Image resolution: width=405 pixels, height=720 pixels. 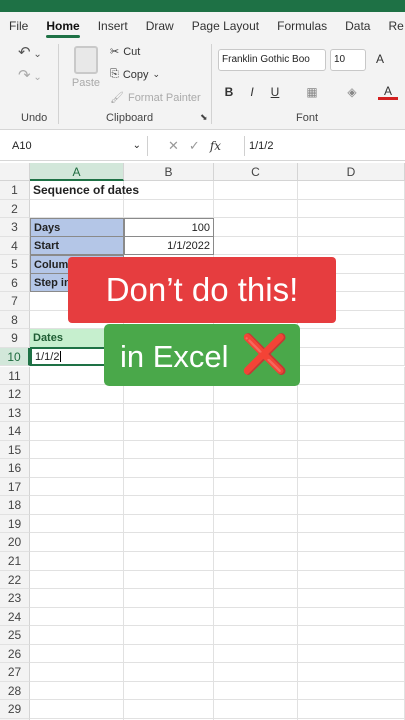 I want to click on row-header-28: 28, so click(x=15, y=691).